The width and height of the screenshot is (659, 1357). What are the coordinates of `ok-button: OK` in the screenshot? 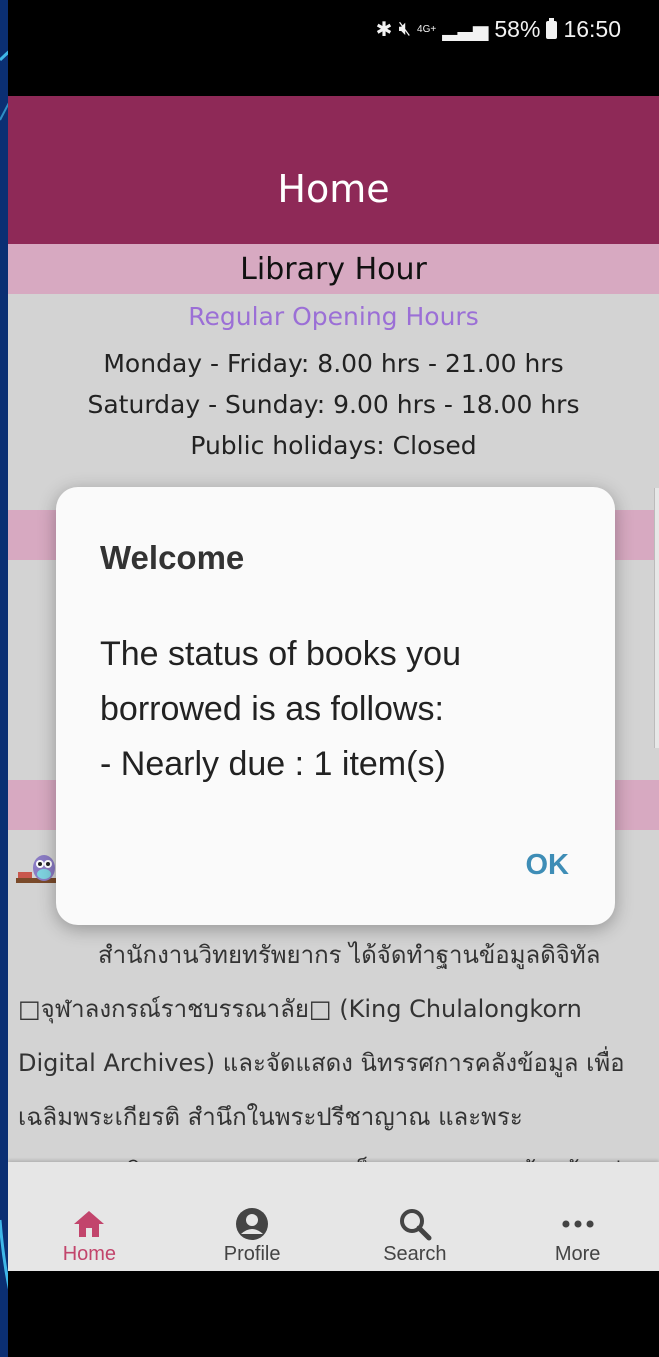 It's located at (548, 865).